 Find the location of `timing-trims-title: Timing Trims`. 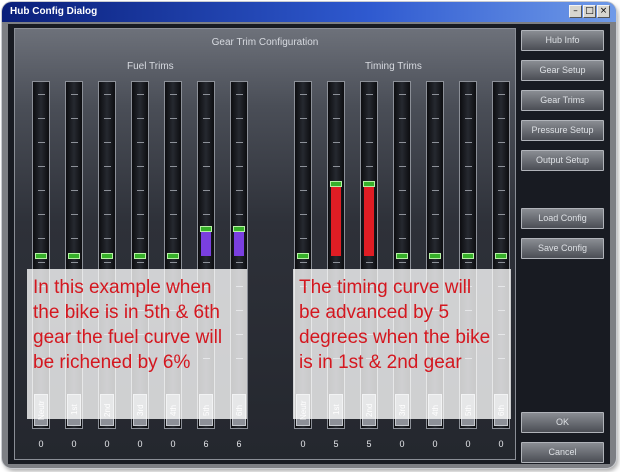

timing-trims-title: Timing Trims is located at coordinates (393, 66).